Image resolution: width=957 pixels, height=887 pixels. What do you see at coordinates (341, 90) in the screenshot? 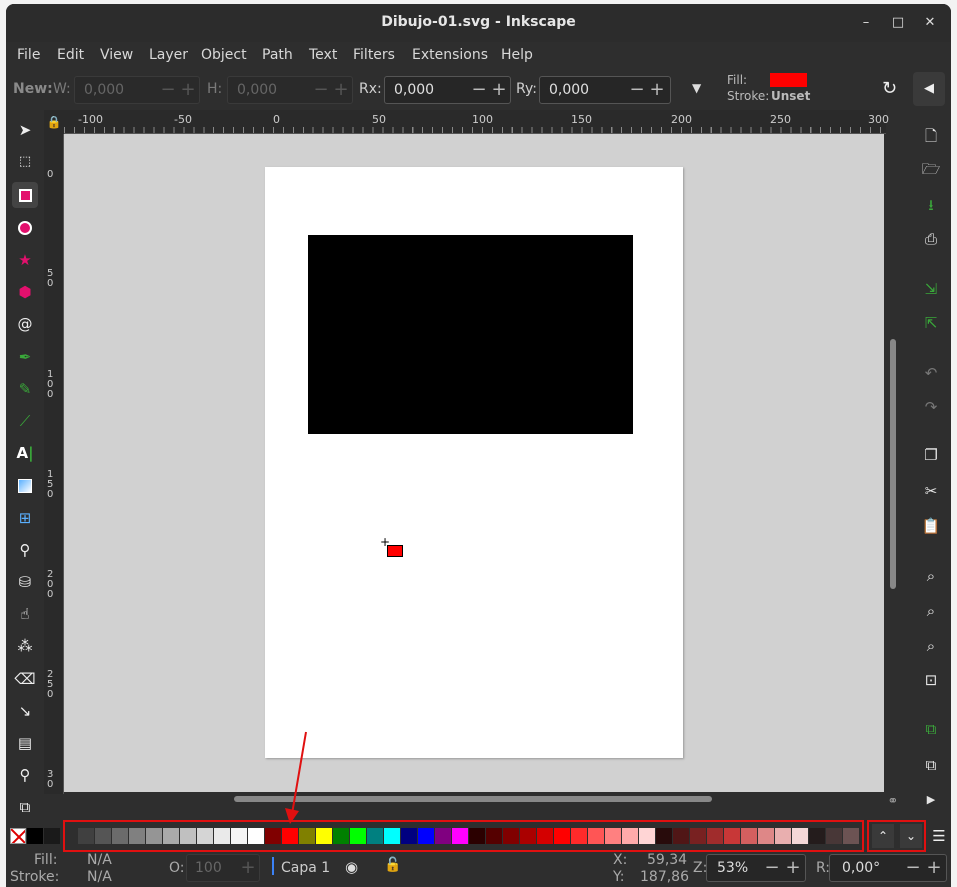
I see `height-plus-button: +` at bounding box center [341, 90].